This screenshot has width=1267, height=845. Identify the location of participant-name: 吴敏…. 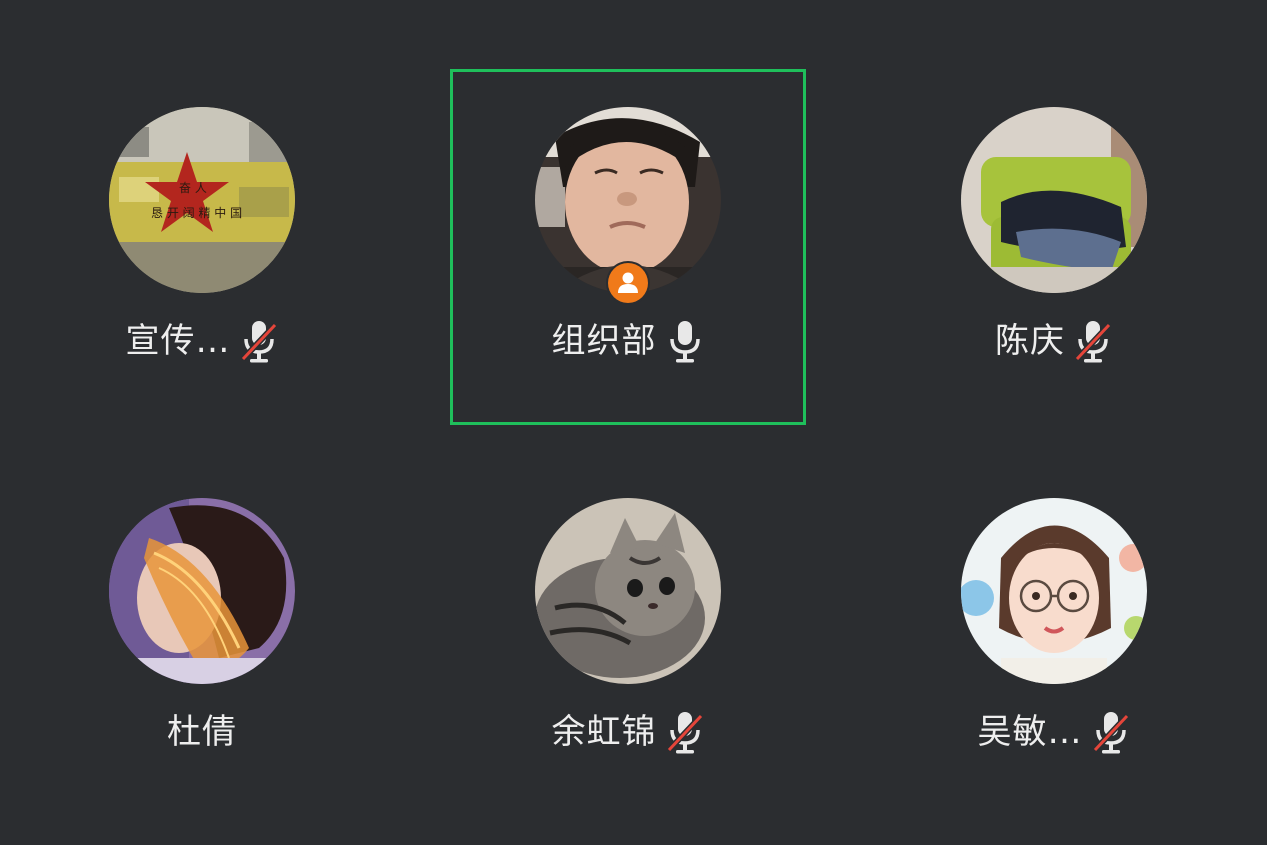
(1030, 732).